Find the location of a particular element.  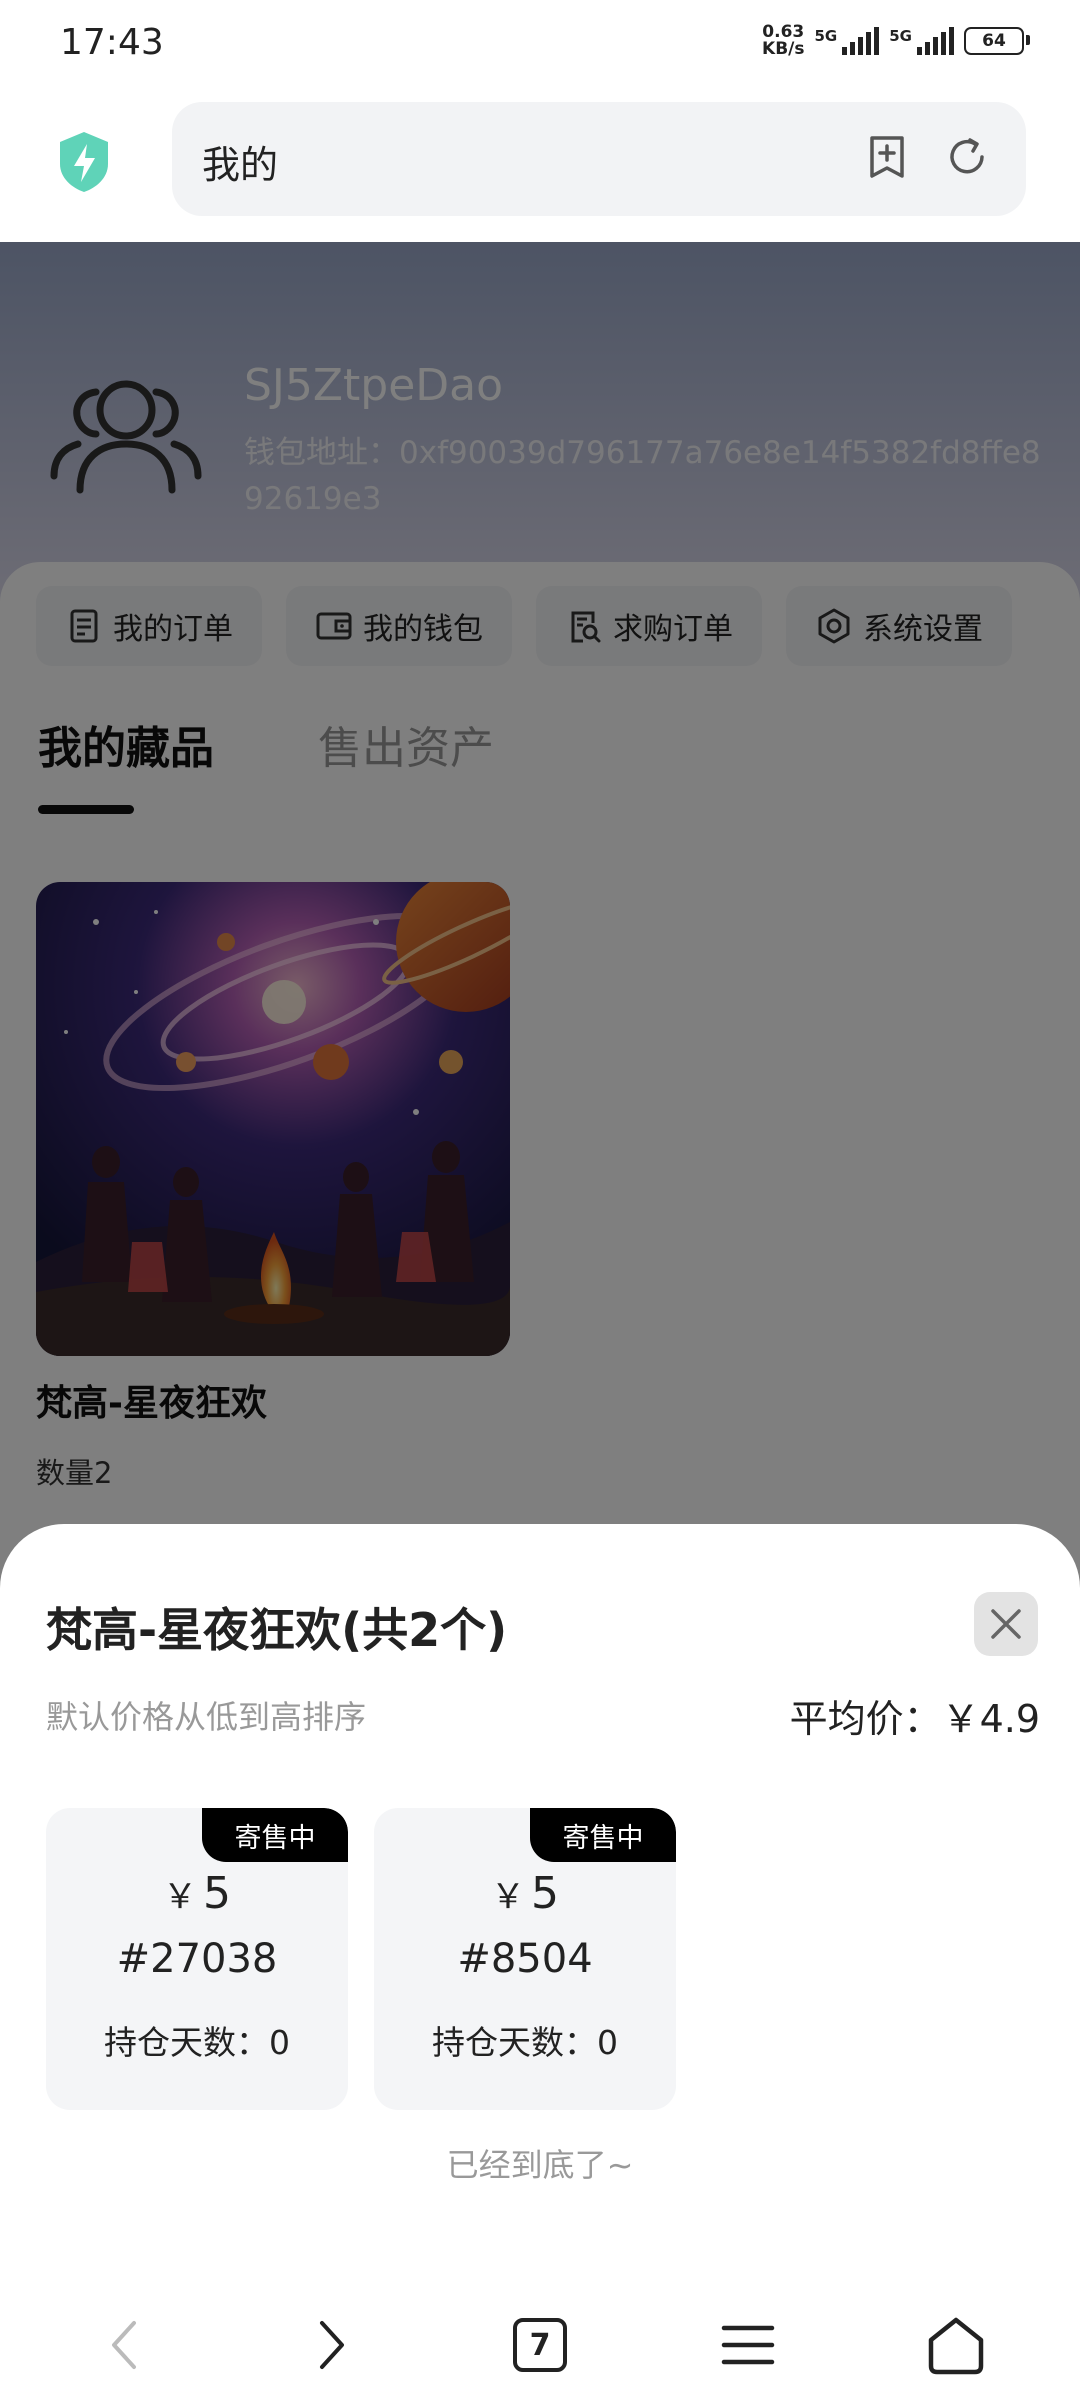

nft-item-card: 寄售中 ￥ 5 #8504 持仓天数：0 is located at coordinates (525, 1959).